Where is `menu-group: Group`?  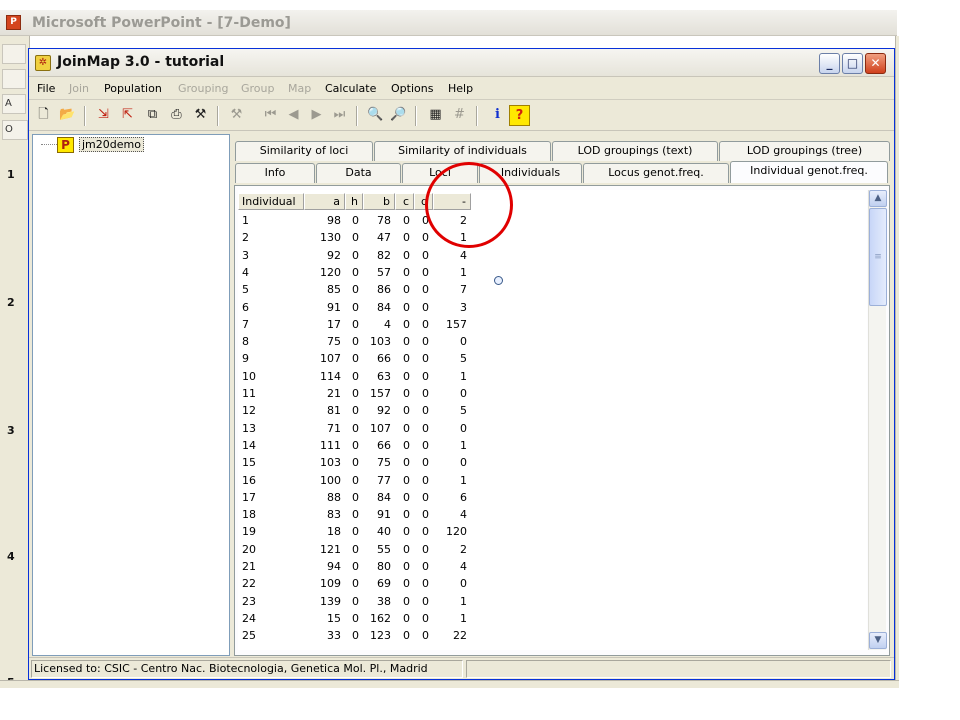 menu-group: Group is located at coordinates (258, 88).